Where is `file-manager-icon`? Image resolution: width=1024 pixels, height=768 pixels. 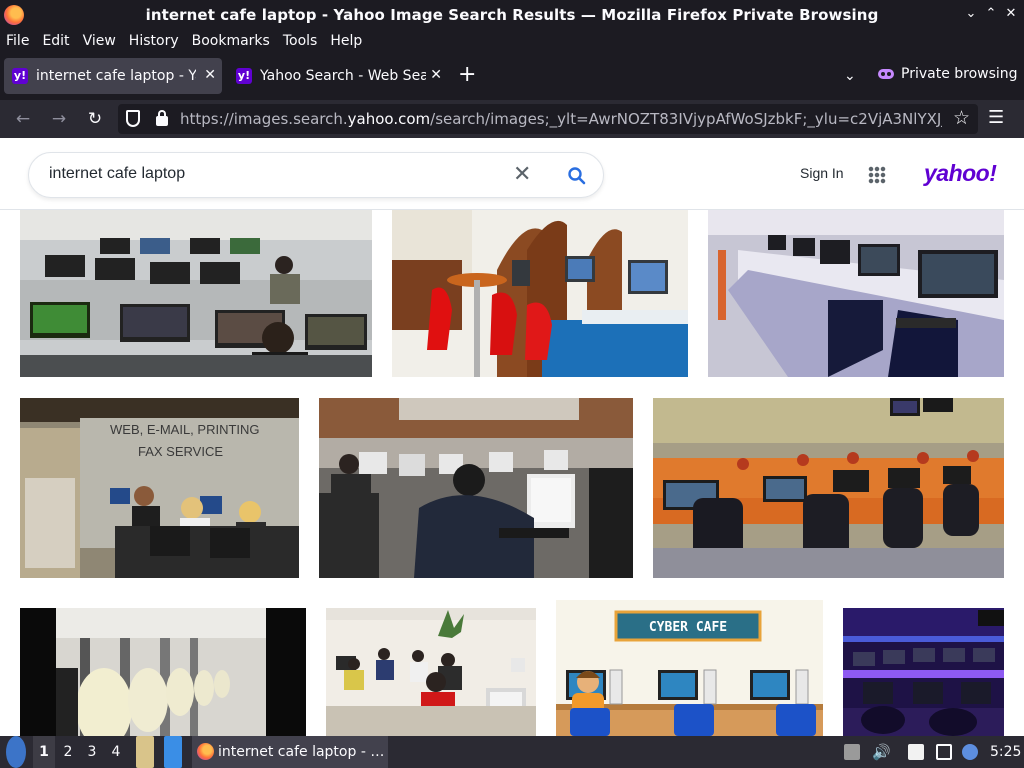 file-manager-icon is located at coordinates (145, 752).